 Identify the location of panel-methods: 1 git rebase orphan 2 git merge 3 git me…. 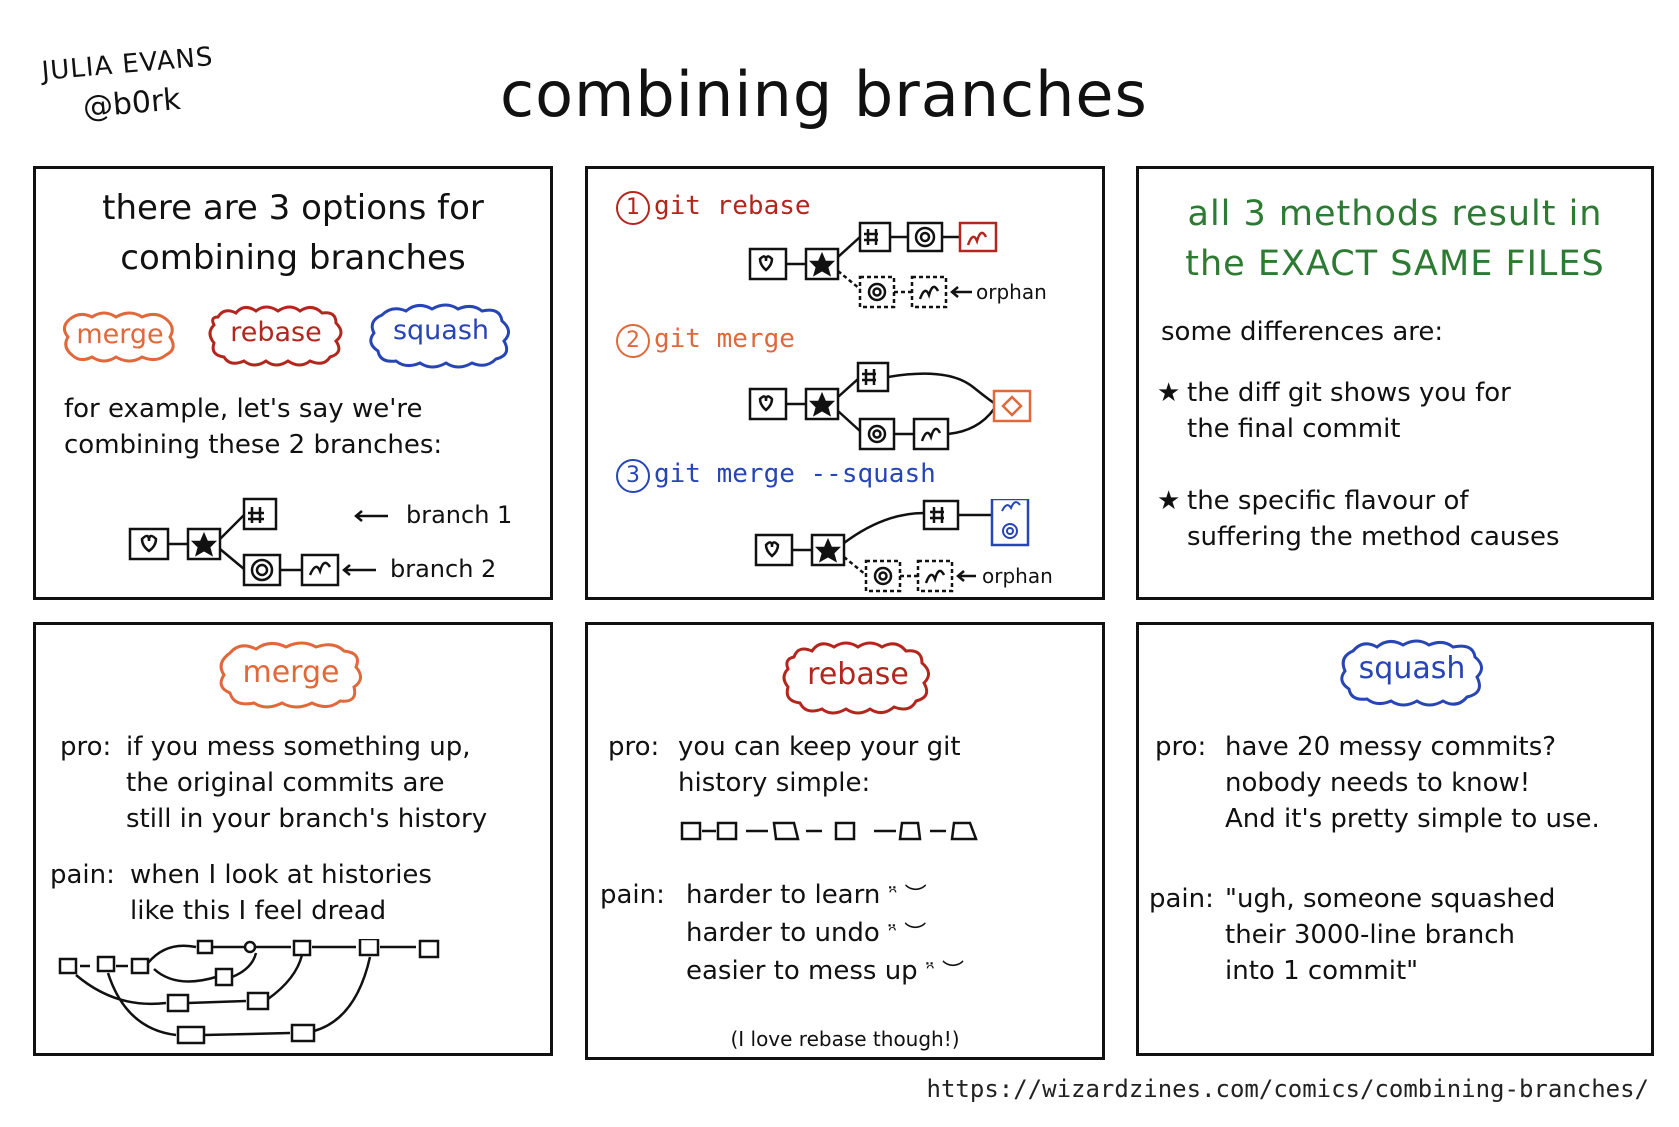
(845, 383).